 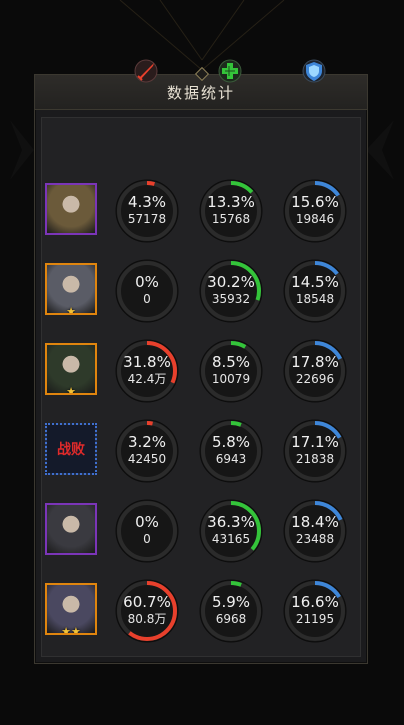 I want to click on stat-value: 21195, so click(x=315, y=619).